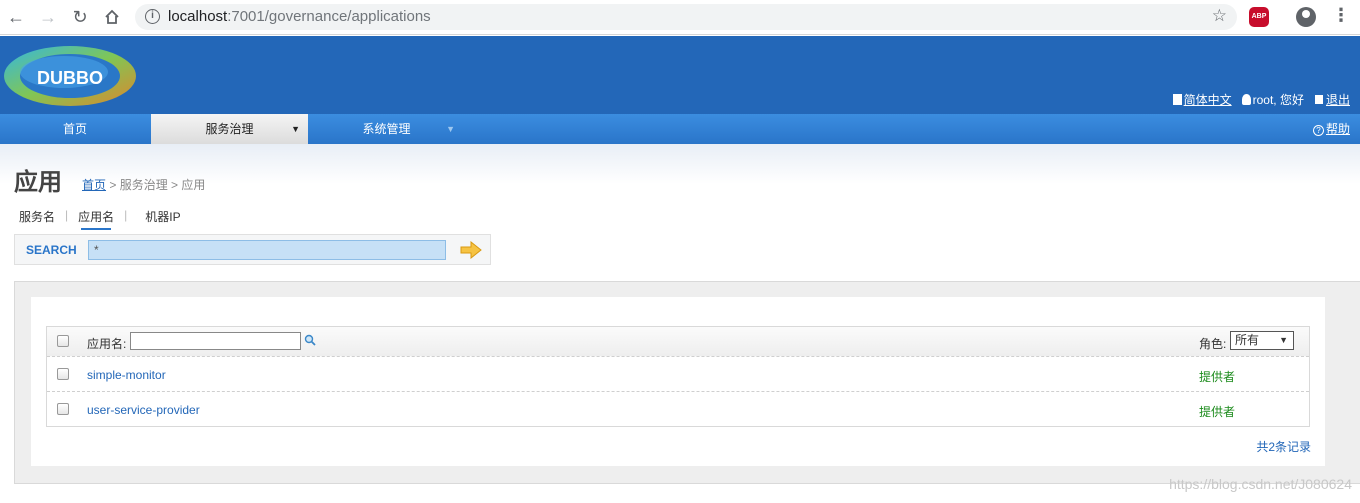 The image size is (1360, 503). Describe the element at coordinates (215, 341) in the screenshot. I see `application-filter-input` at that location.